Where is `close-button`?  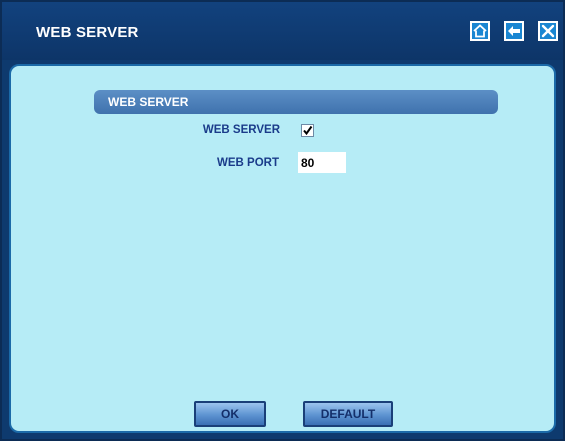 close-button is located at coordinates (548, 31).